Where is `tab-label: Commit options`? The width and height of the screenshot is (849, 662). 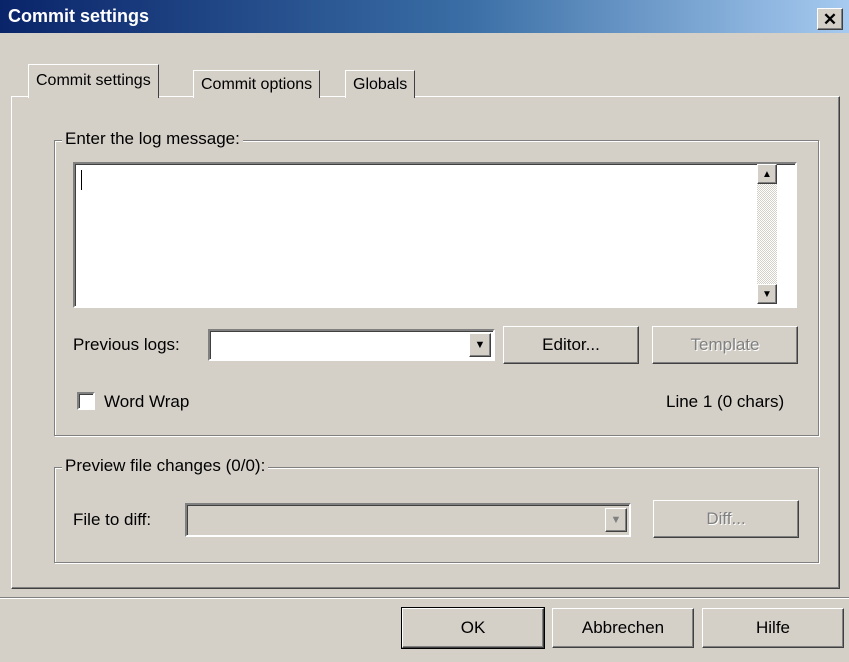
tab-label: Commit options is located at coordinates (257, 84).